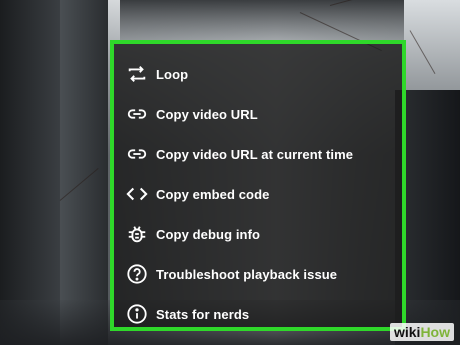  Describe the element at coordinates (258, 314) in the screenshot. I see `menu-item-stats-for-nerds: Stats for nerds` at that location.